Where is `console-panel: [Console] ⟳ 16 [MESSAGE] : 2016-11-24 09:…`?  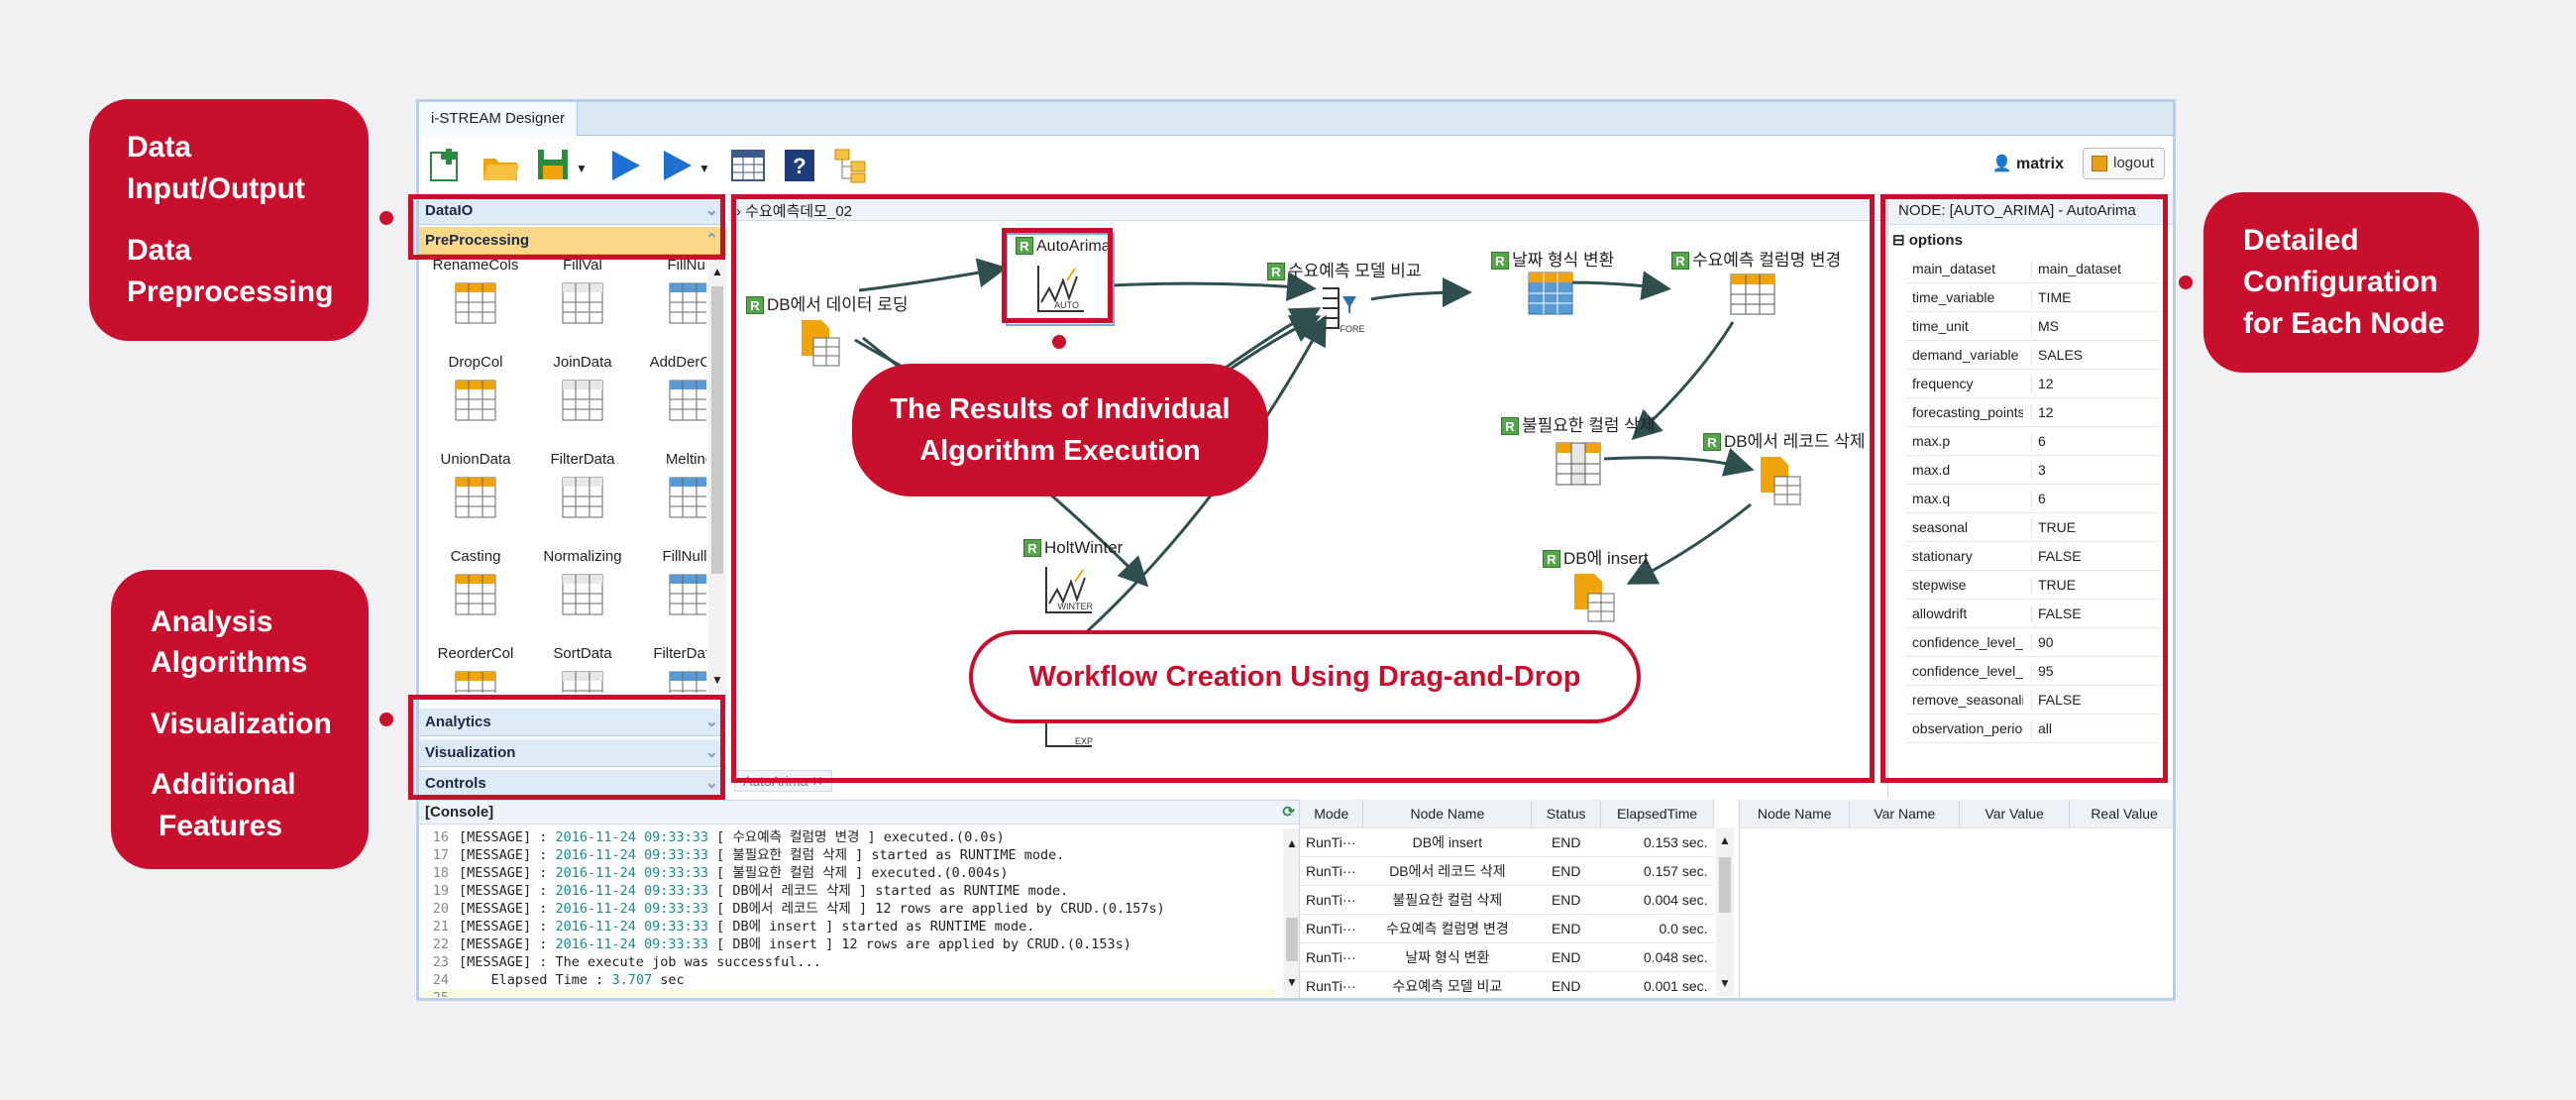 console-panel: [Console] ⟳ 16 [MESSAGE] : 2016-11-24 09:… is located at coordinates (861, 899).